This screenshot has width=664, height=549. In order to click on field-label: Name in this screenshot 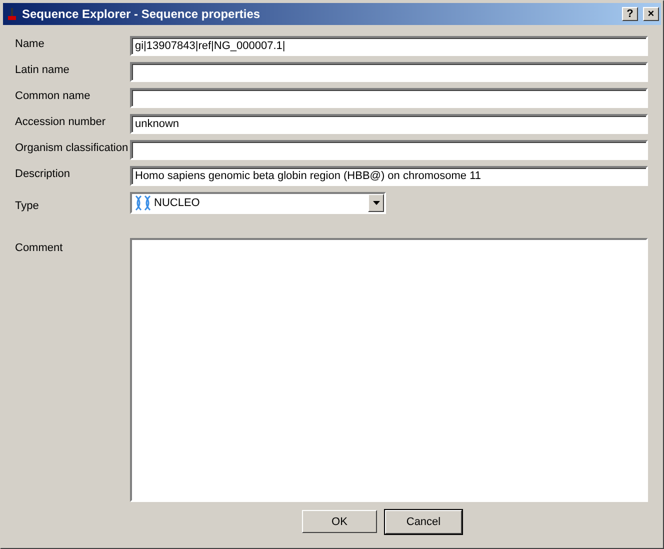, I will do `click(29, 44)`.